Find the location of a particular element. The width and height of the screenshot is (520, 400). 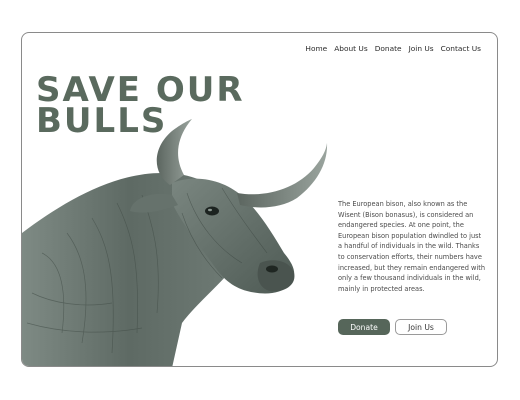

top-nav: Home About Us Donate Join Us Contact Us is located at coordinates (393, 48).